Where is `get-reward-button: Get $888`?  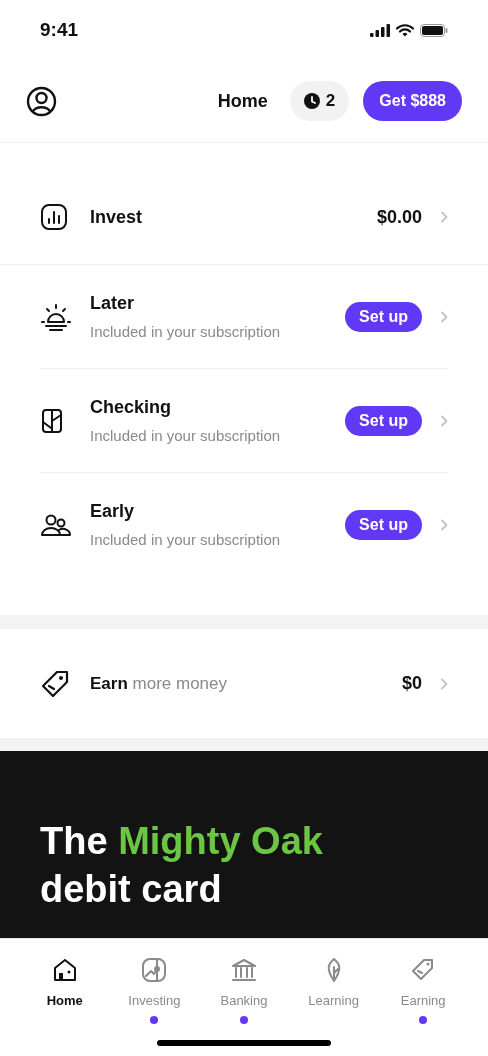
get-reward-button: Get $888 is located at coordinates (412, 101).